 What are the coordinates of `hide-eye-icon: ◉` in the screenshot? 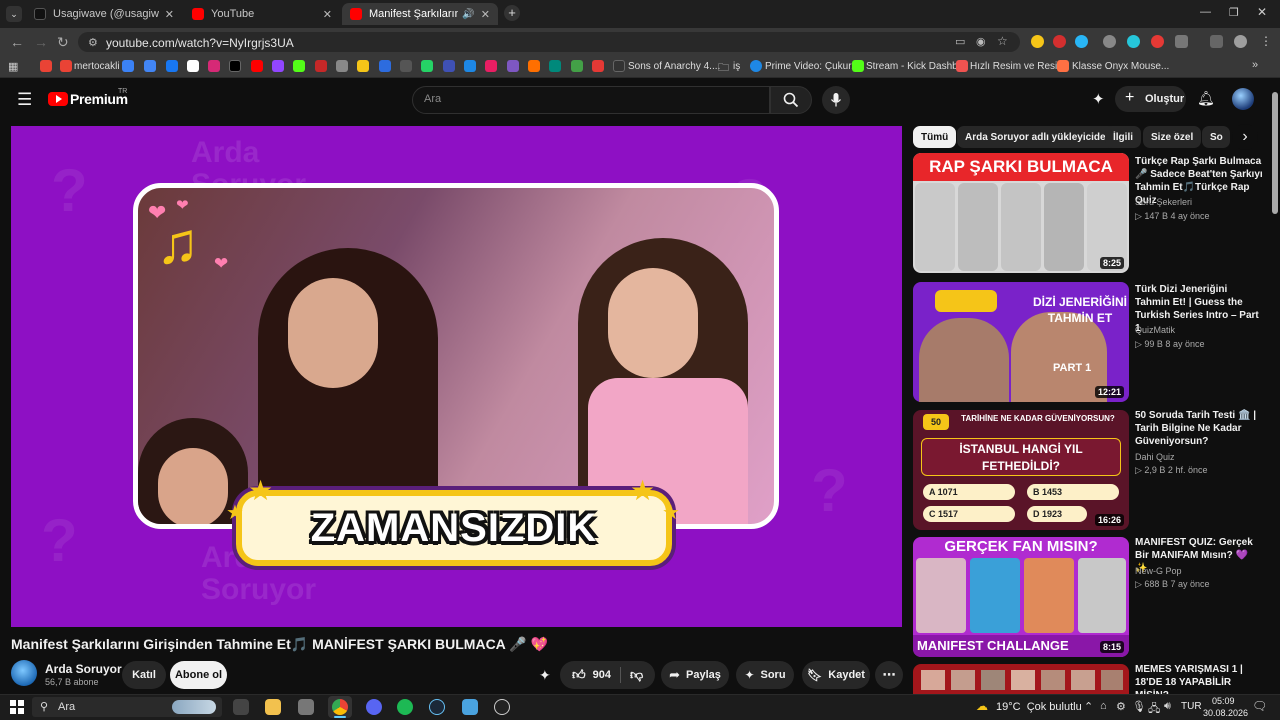 It's located at (981, 41).